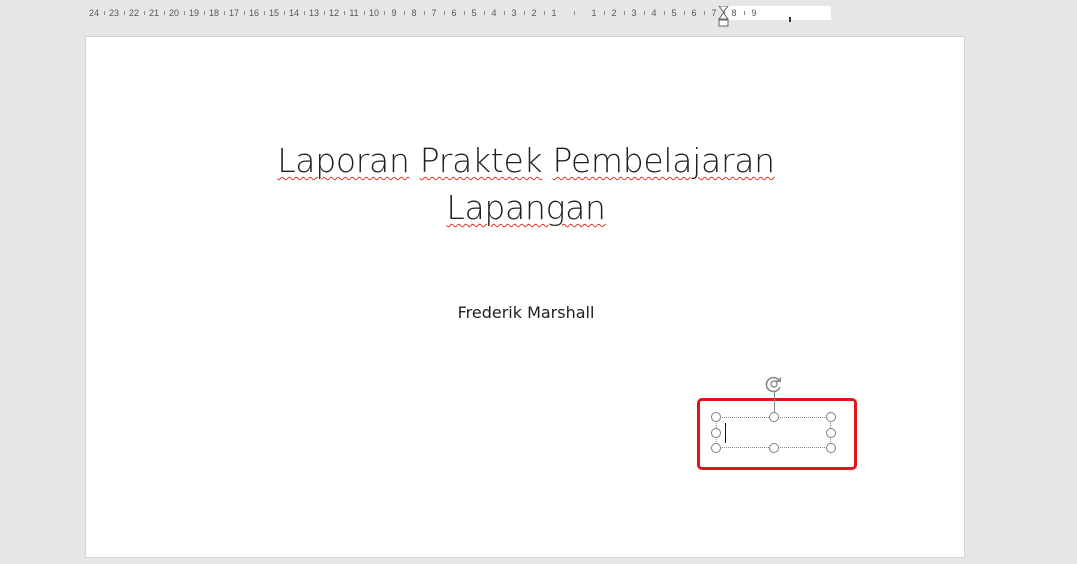 This screenshot has height=564, width=1077. Describe the element at coordinates (374, 13) in the screenshot. I see `ruler-label: 10` at that location.